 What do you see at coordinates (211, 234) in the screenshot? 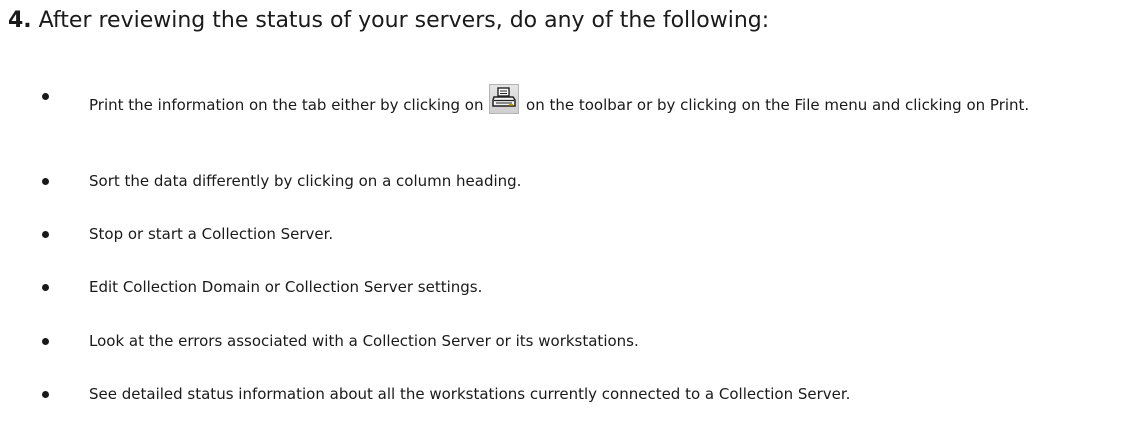
I see `list-item-text: Stop or start a Collection Server.` at bounding box center [211, 234].